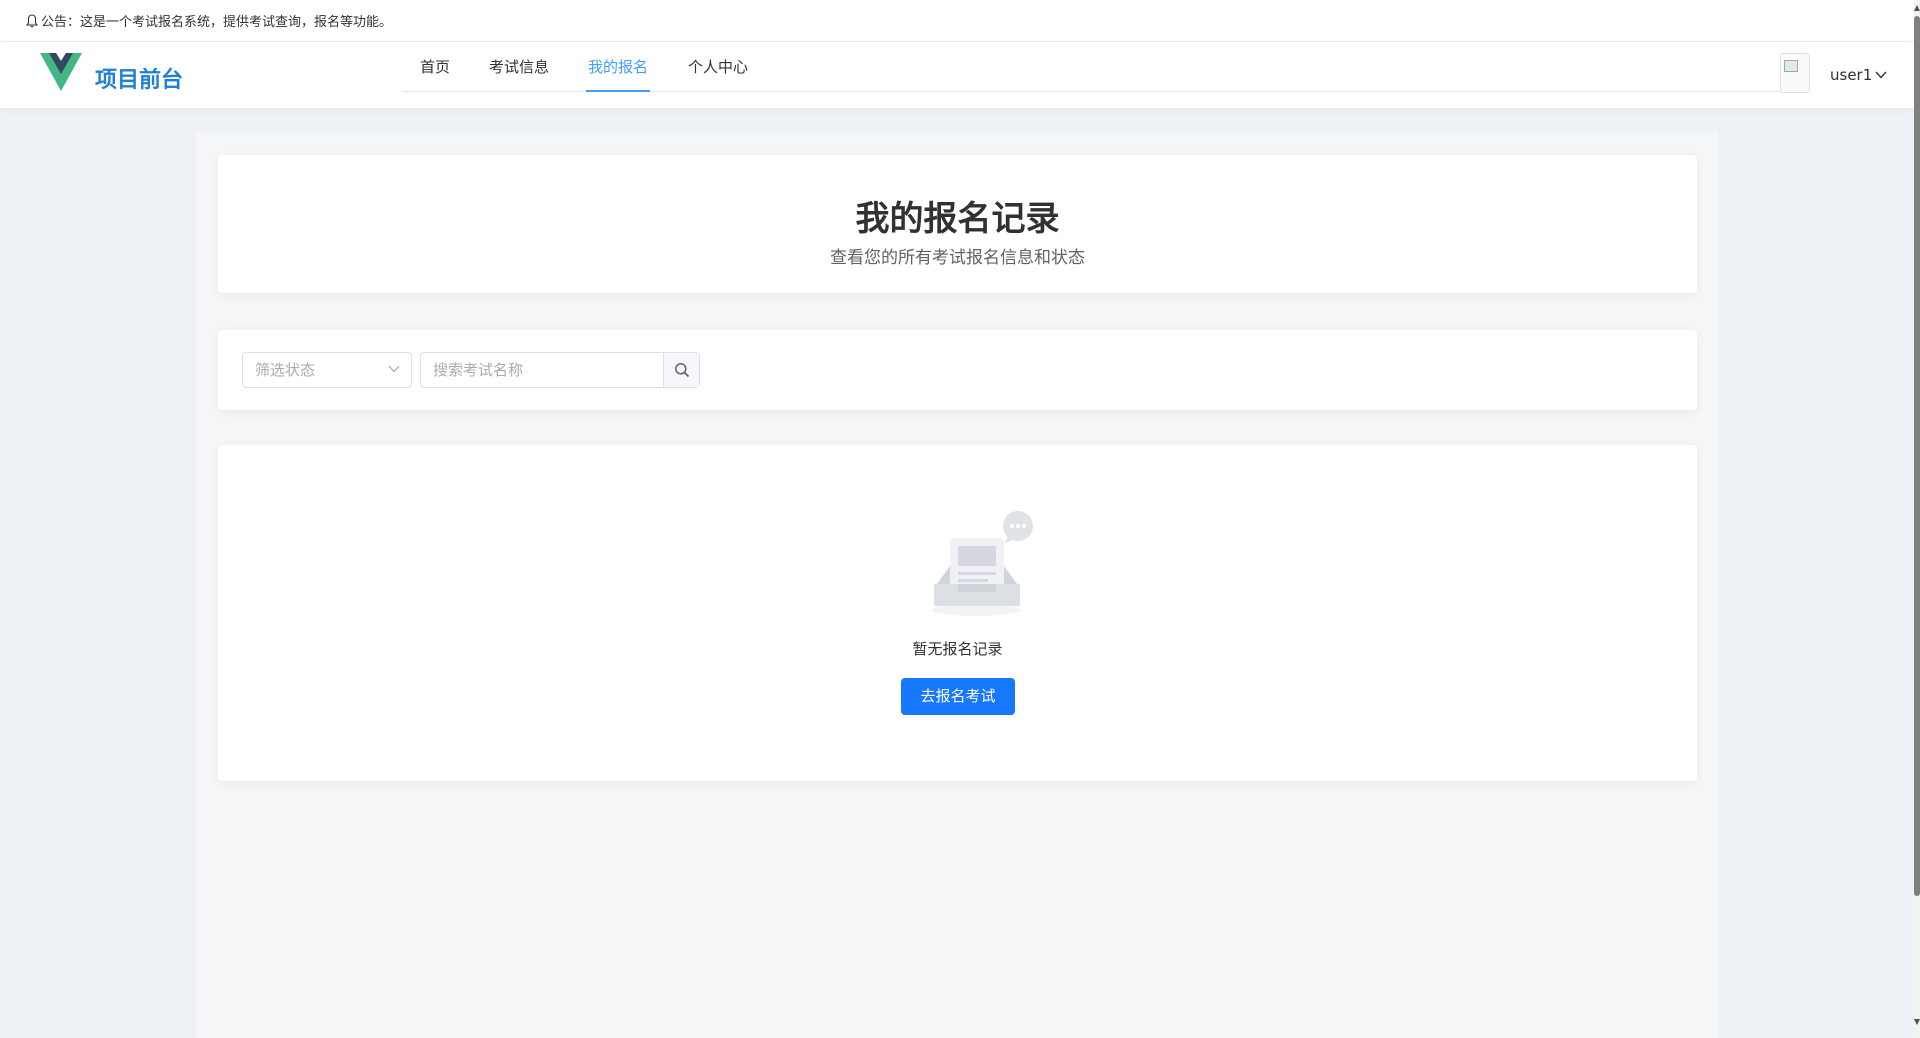 This screenshot has width=1920, height=1038. Describe the element at coordinates (285, 370) in the screenshot. I see `status-filter-placeholder: 筛选状态` at that location.